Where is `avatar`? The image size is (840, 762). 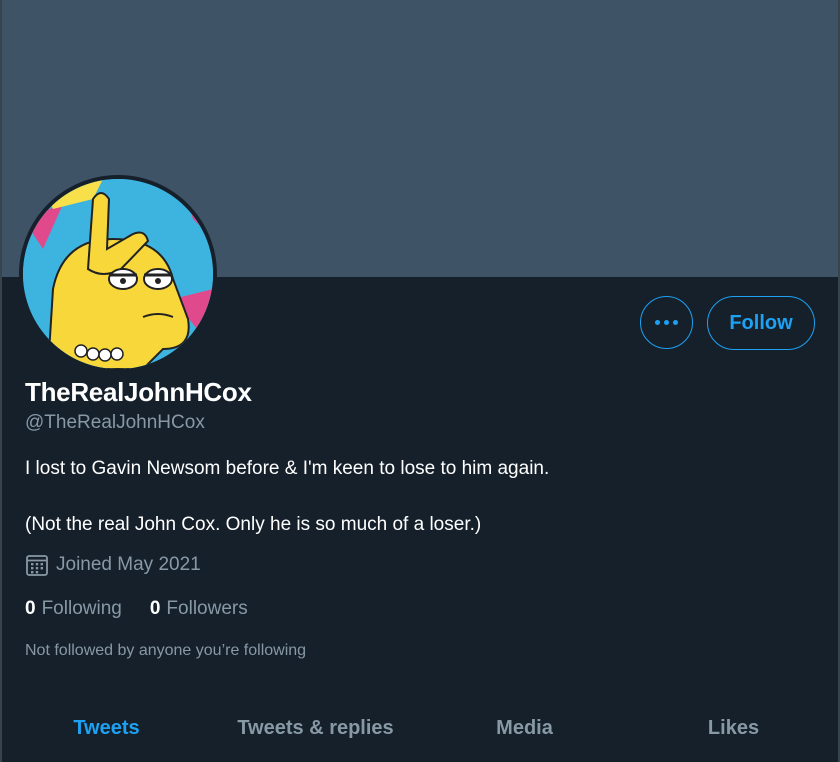 avatar is located at coordinates (118, 274).